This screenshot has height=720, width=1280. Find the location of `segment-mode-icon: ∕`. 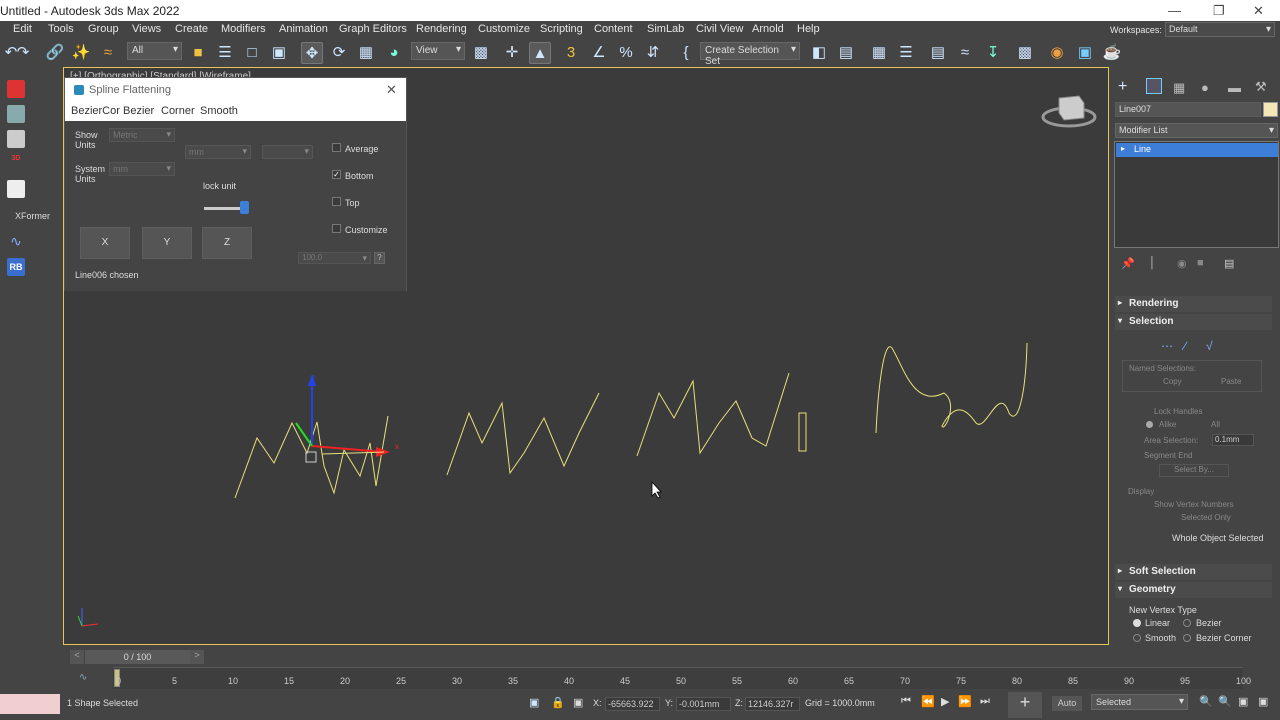

segment-mode-icon: ∕ is located at coordinates (1194, 347).